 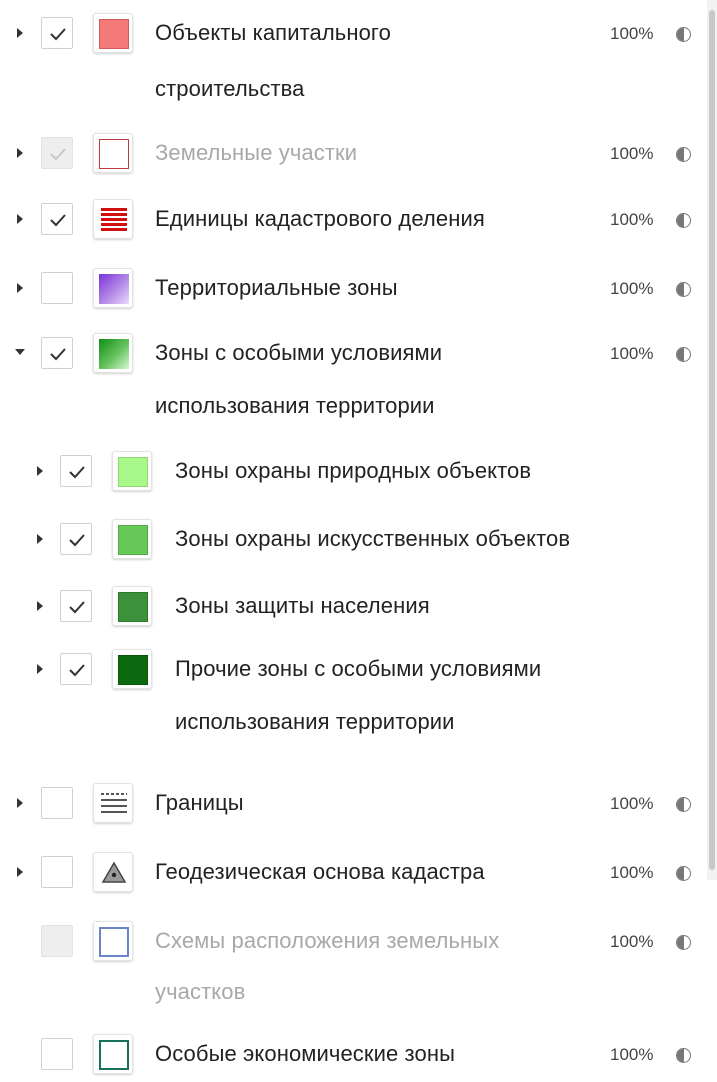 What do you see at coordinates (305, 1053) in the screenshot?
I see `layer-label: Особые экономические зоны` at bounding box center [305, 1053].